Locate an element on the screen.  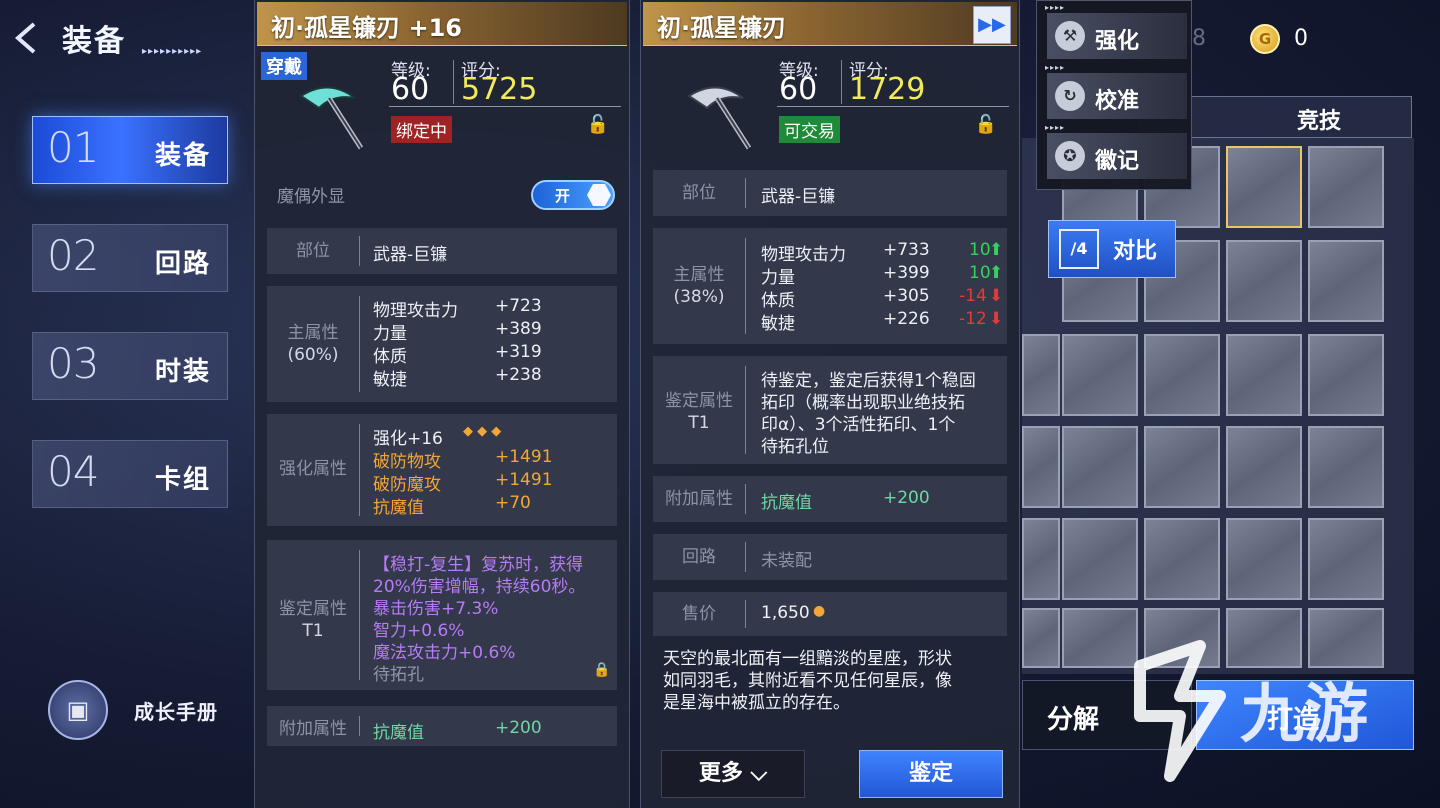
slot-section: 部位 武器-巨镰 is located at coordinates (830, 193).